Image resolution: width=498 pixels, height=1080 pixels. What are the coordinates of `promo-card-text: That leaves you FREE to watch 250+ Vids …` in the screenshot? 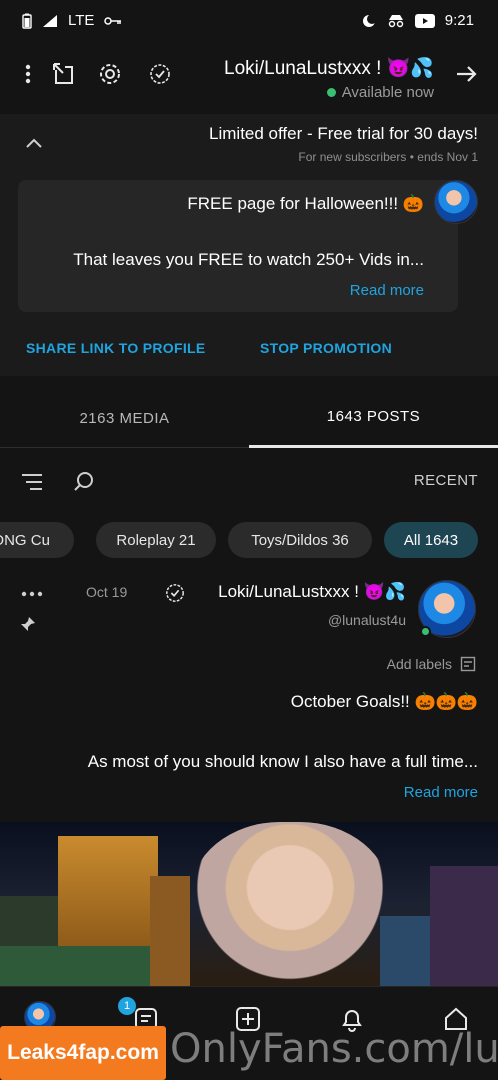 It's located at (248, 259).